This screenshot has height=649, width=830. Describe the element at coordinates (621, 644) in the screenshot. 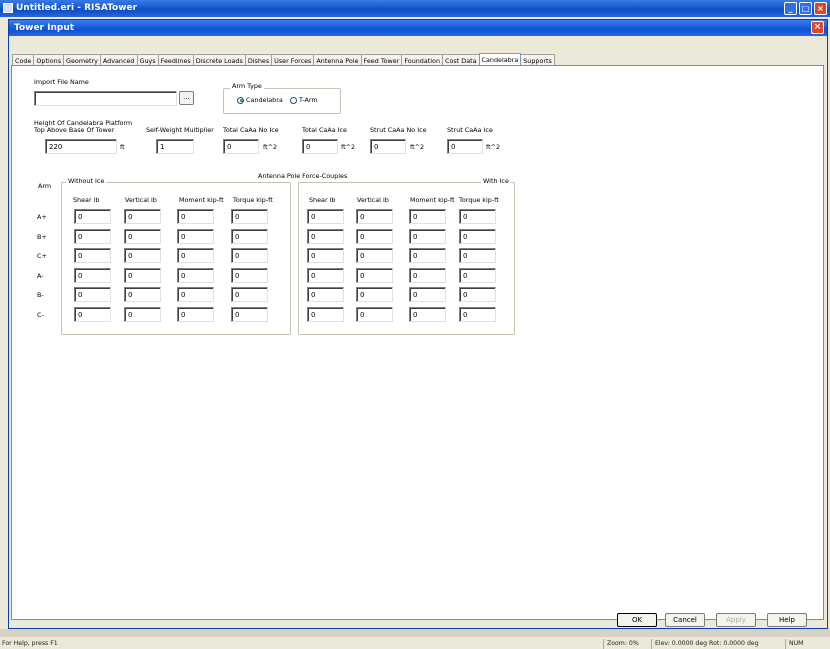

I see `status-zoom: Zoom: 0%` at that location.